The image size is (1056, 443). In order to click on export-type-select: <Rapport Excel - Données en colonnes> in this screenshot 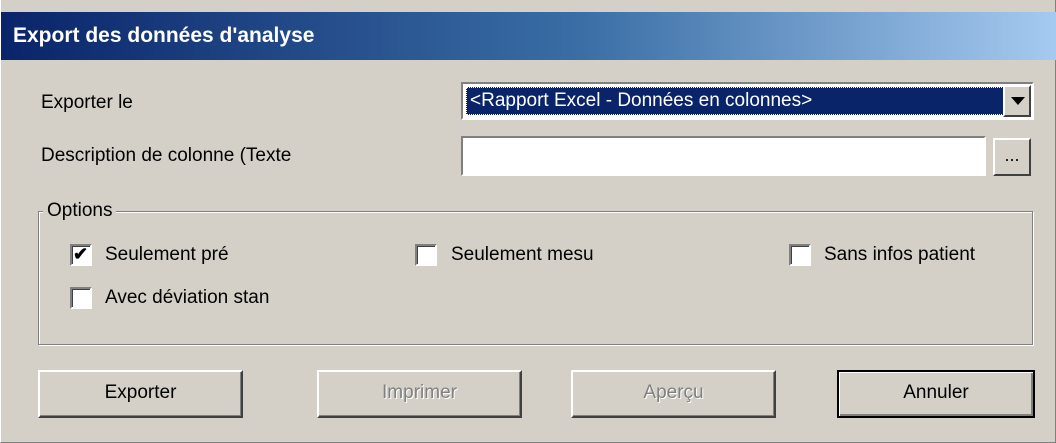, I will do `click(747, 101)`.